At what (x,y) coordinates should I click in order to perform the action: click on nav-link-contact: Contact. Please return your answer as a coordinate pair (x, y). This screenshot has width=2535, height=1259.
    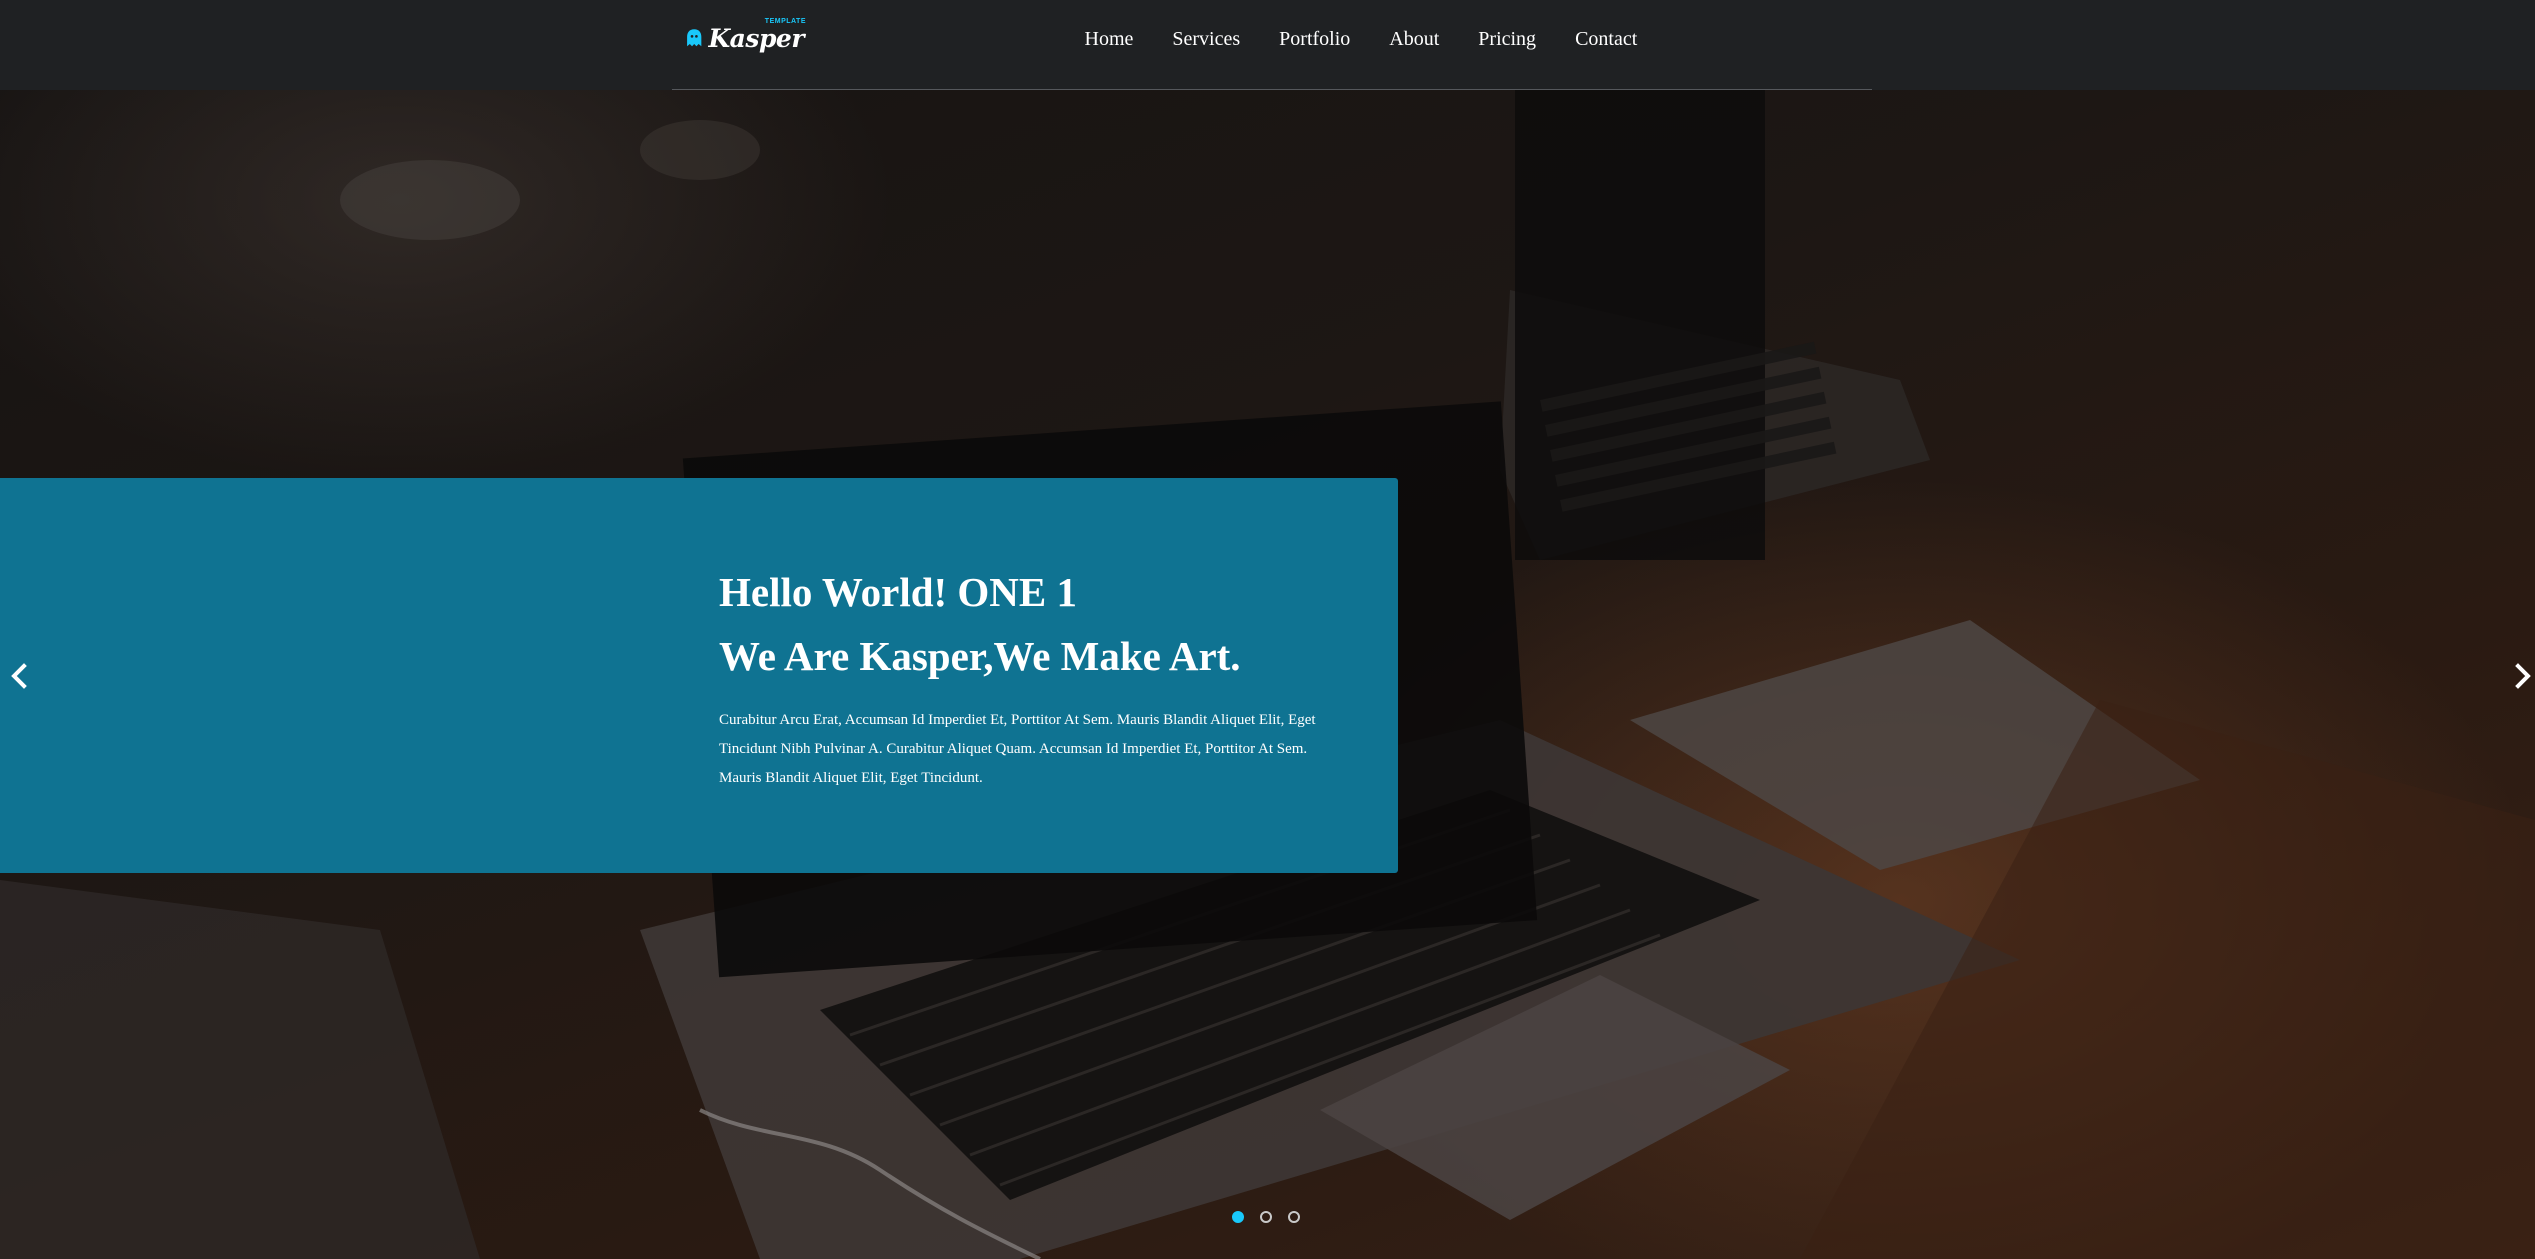
    Looking at the image, I should click on (1606, 41).